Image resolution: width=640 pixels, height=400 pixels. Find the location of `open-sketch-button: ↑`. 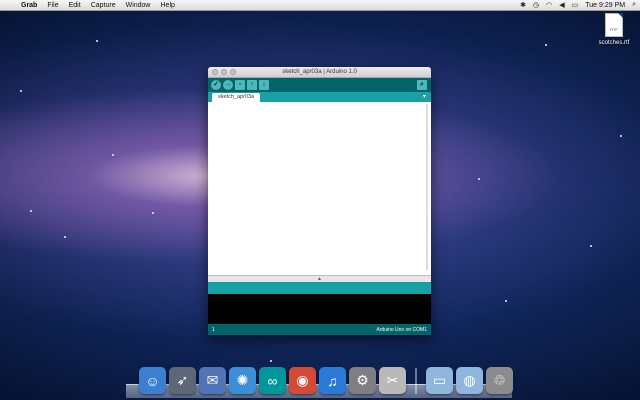

open-sketch-button: ↑ is located at coordinates (252, 85).